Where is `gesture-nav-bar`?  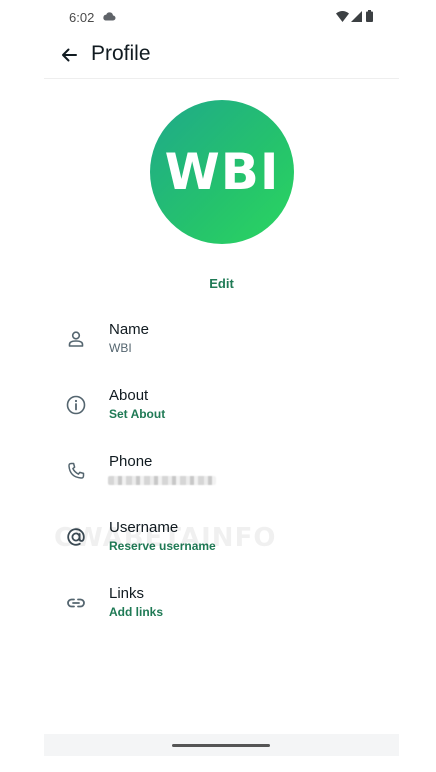
gesture-nav-bar is located at coordinates (221, 745).